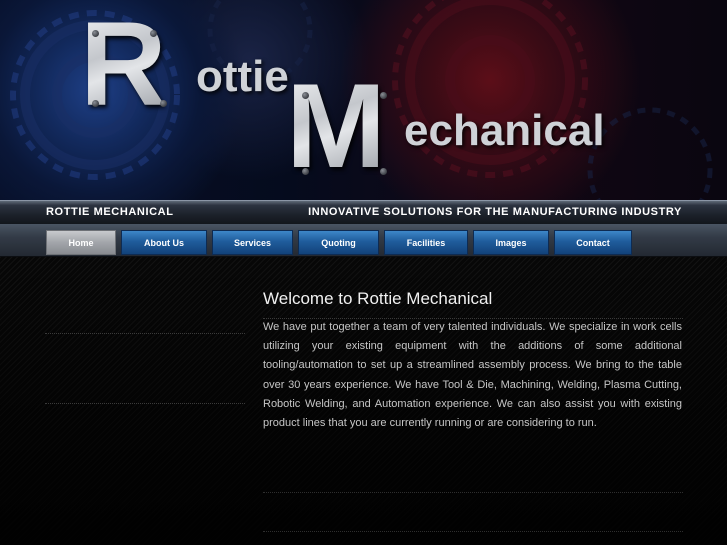 Image resolution: width=727 pixels, height=545 pixels. What do you see at coordinates (242, 76) in the screenshot?
I see `logo-word-ottie: ottie` at bounding box center [242, 76].